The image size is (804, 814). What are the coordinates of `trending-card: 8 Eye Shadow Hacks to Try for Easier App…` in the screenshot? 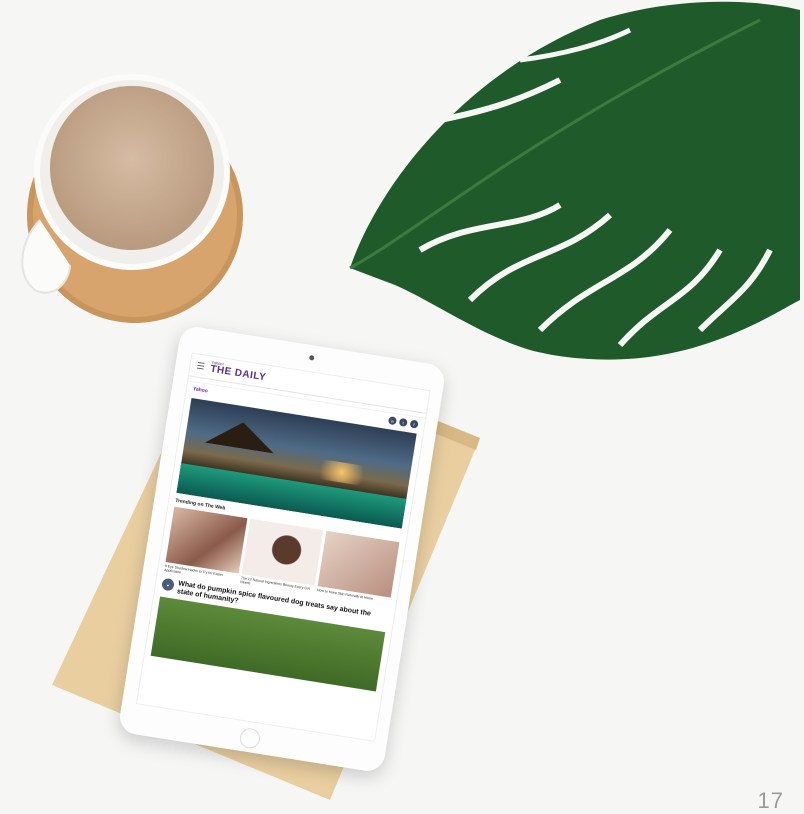 It's located at (206, 545).